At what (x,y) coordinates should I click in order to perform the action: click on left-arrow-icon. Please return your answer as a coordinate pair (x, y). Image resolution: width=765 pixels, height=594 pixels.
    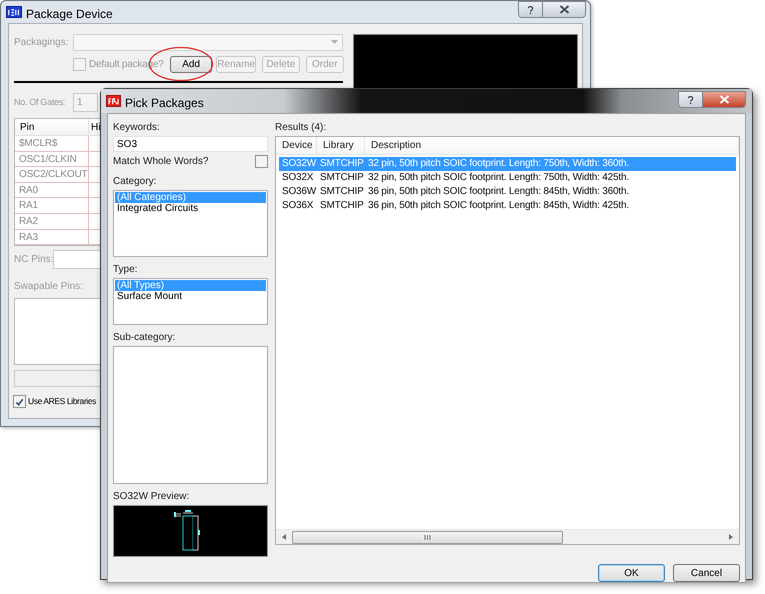
    Looking at the image, I should click on (284, 537).